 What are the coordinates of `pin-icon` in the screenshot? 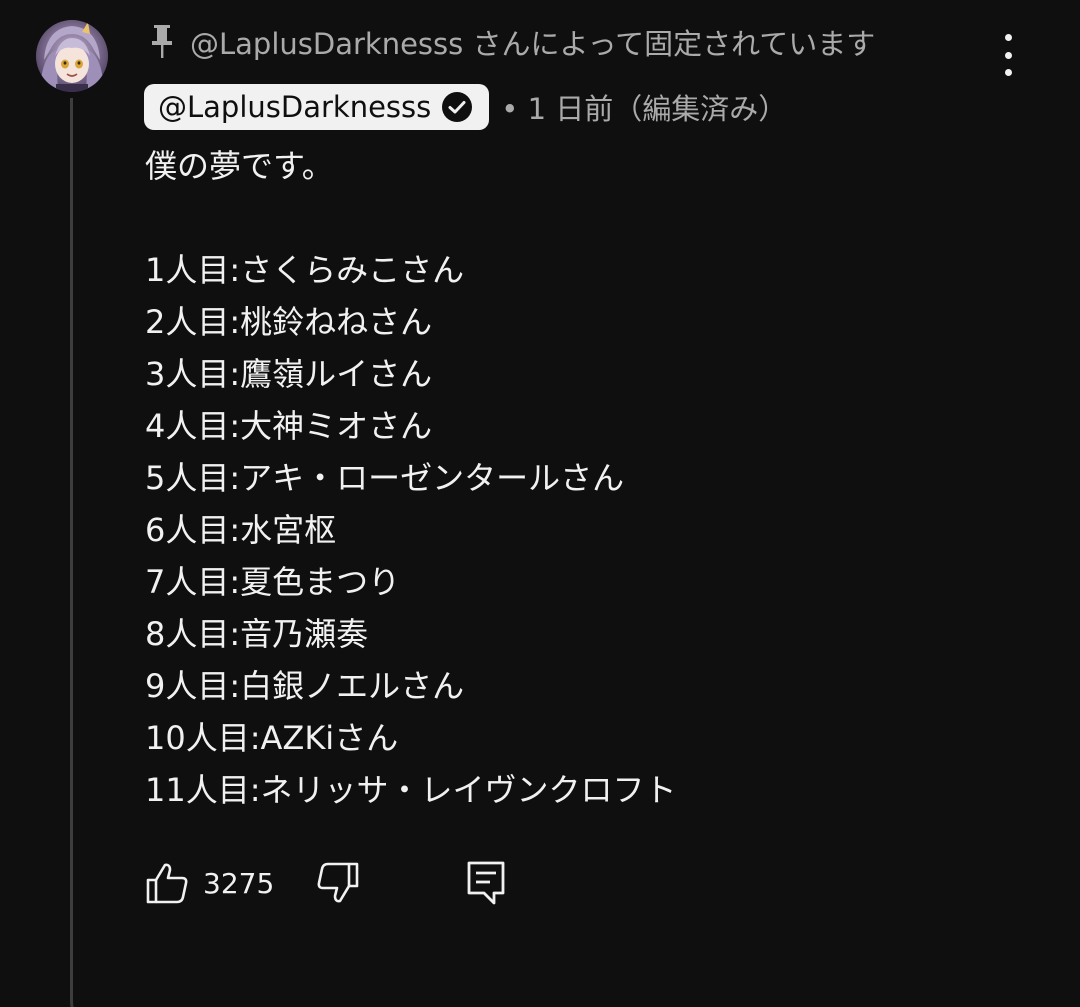 It's located at (163, 42).